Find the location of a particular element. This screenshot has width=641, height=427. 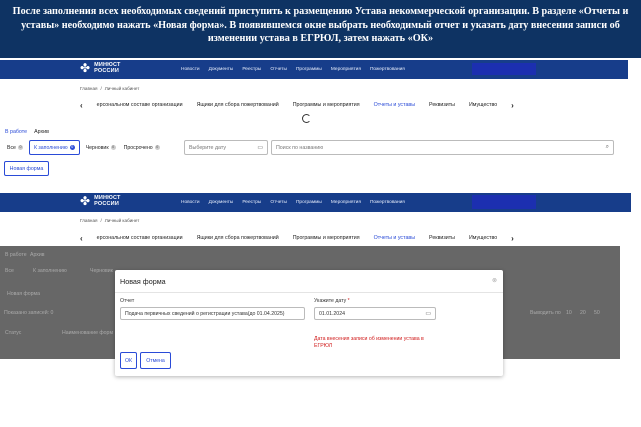

required-mark: * is located at coordinates (348, 301).